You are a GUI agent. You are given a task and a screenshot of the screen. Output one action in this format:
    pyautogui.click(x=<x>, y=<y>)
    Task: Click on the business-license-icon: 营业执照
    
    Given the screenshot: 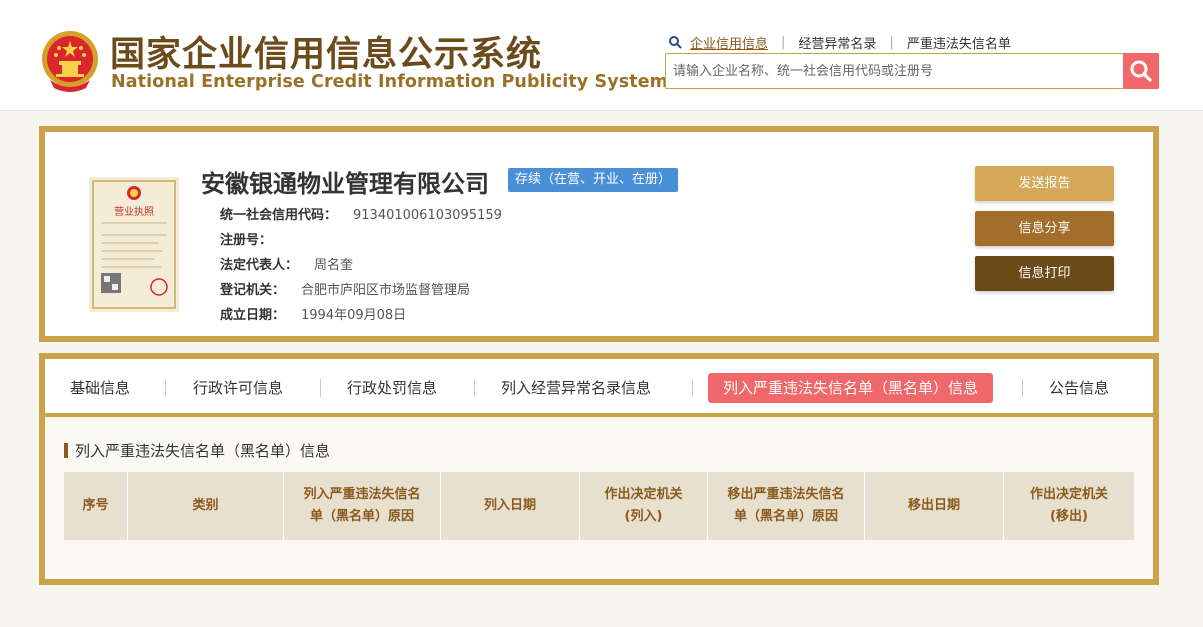 What is the action you would take?
    pyautogui.click(x=134, y=244)
    